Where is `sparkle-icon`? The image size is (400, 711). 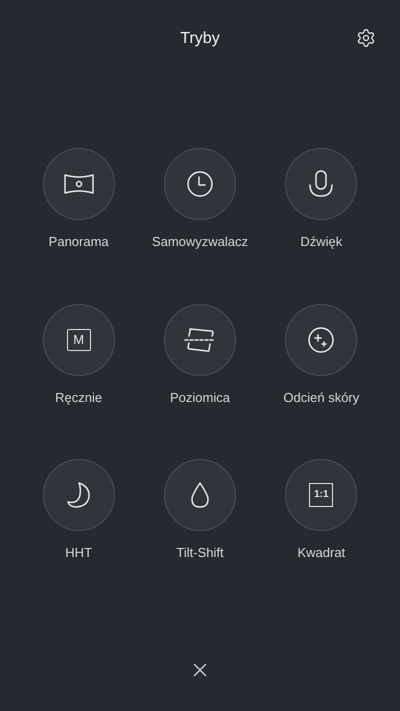
sparkle-icon is located at coordinates (321, 340).